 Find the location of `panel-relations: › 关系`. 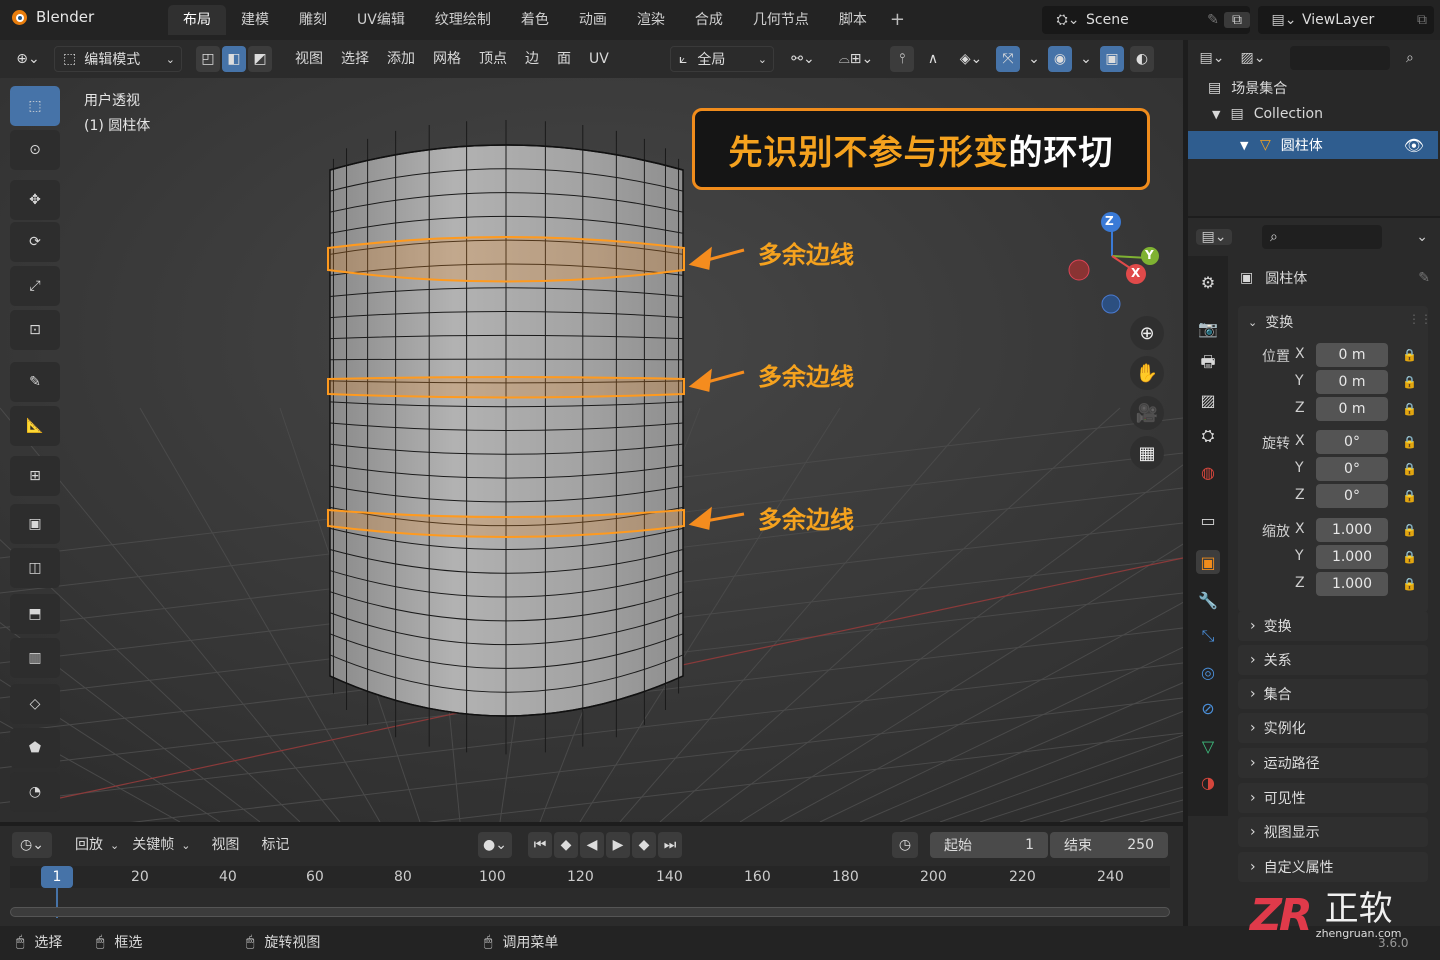

panel-relations: › 关系 is located at coordinates (1333, 660).